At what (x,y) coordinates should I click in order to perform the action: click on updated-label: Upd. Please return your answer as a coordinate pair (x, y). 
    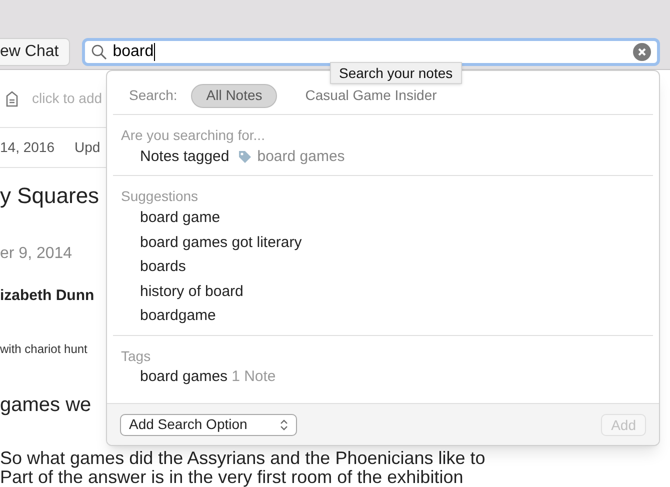
    Looking at the image, I should click on (87, 147).